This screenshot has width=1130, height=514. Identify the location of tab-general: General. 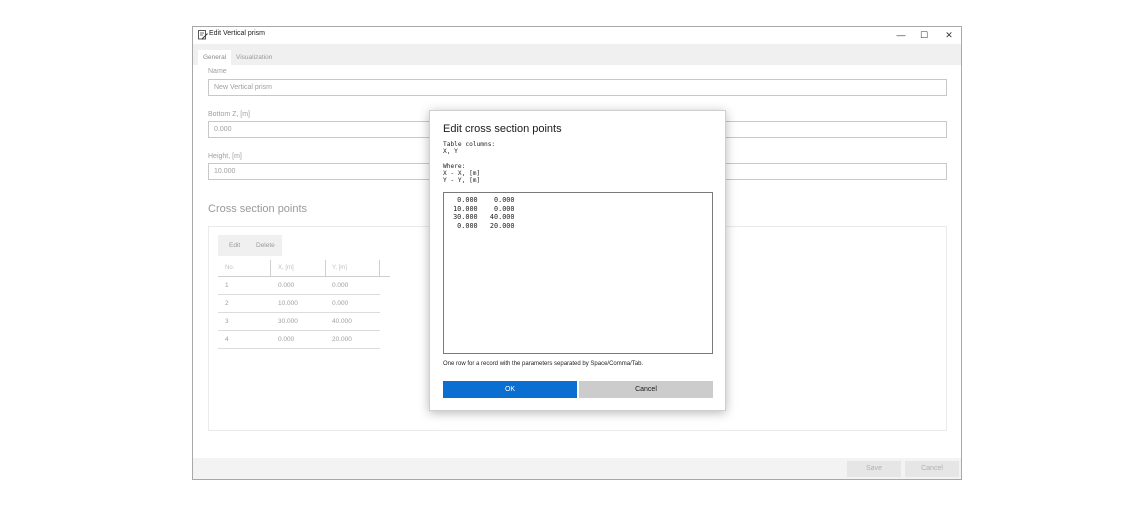
(215, 57).